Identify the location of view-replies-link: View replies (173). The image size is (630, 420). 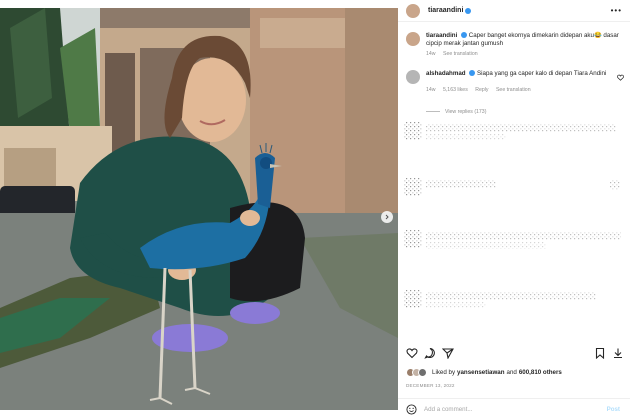
(456, 112).